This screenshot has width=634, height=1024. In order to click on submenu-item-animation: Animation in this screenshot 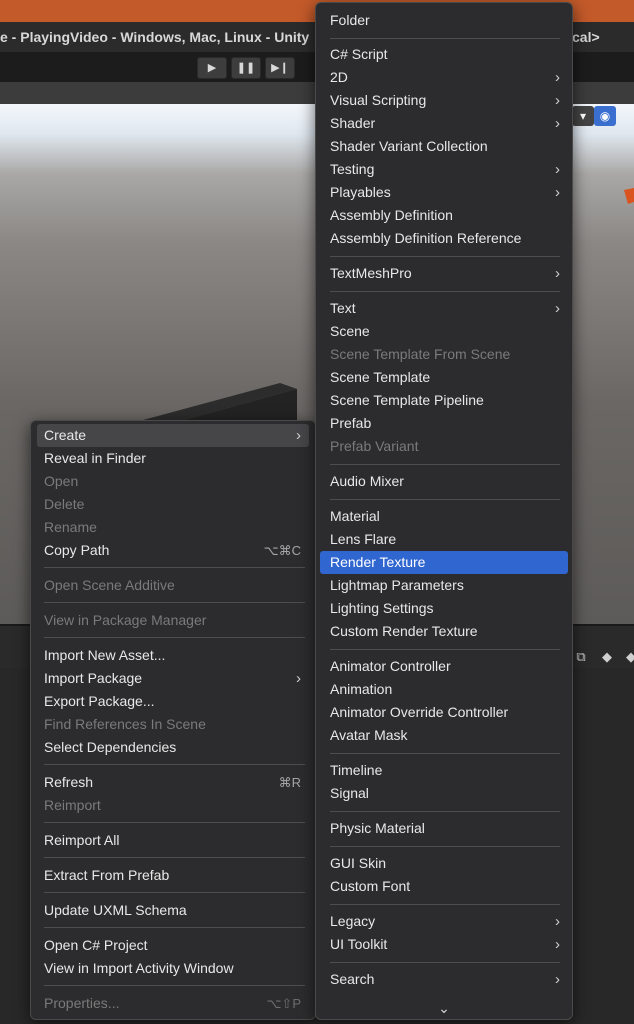, I will do `click(444, 689)`.